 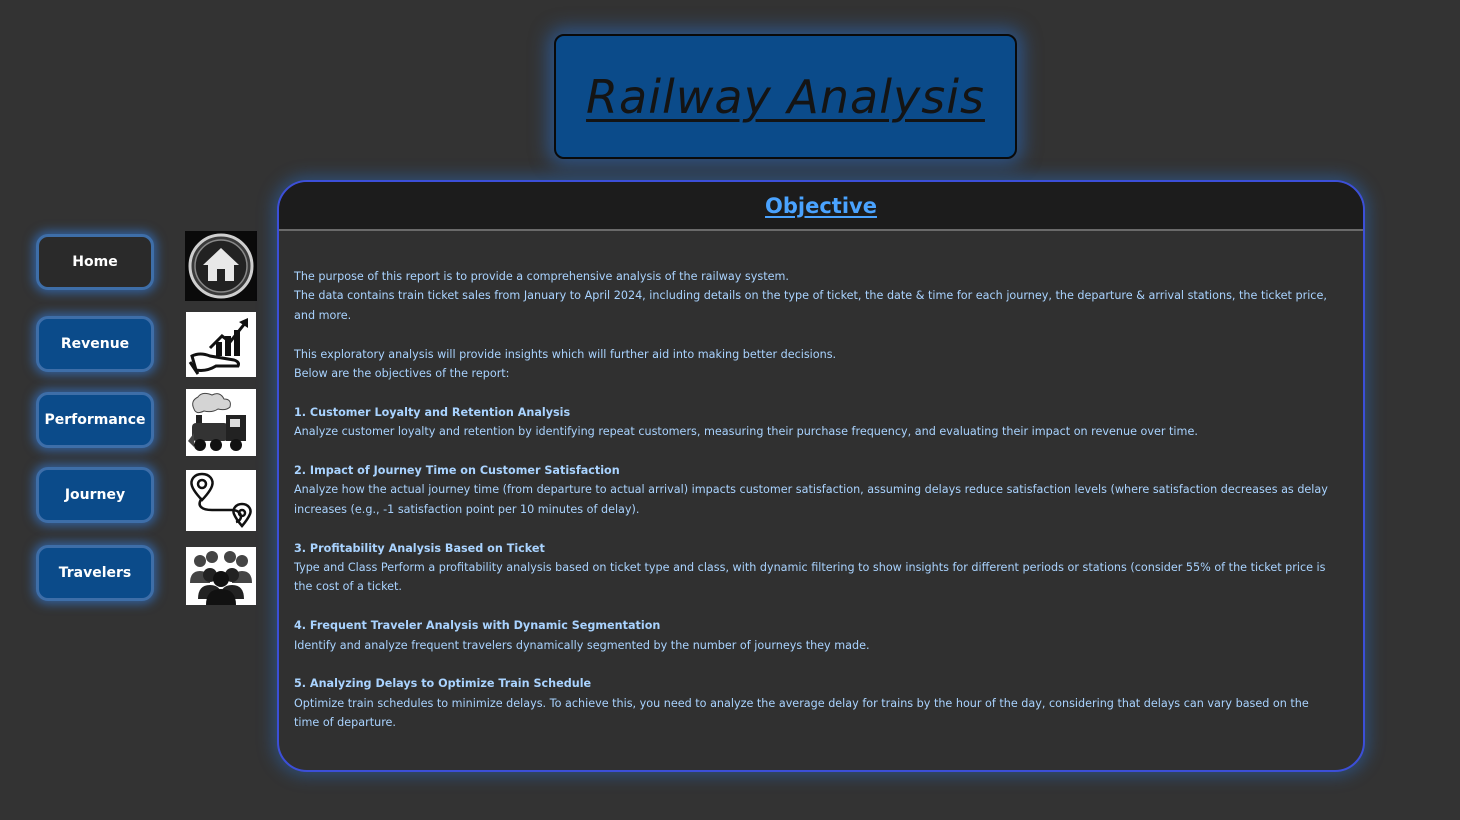 What do you see at coordinates (221, 344) in the screenshot?
I see `revenue-growth-icon` at bounding box center [221, 344].